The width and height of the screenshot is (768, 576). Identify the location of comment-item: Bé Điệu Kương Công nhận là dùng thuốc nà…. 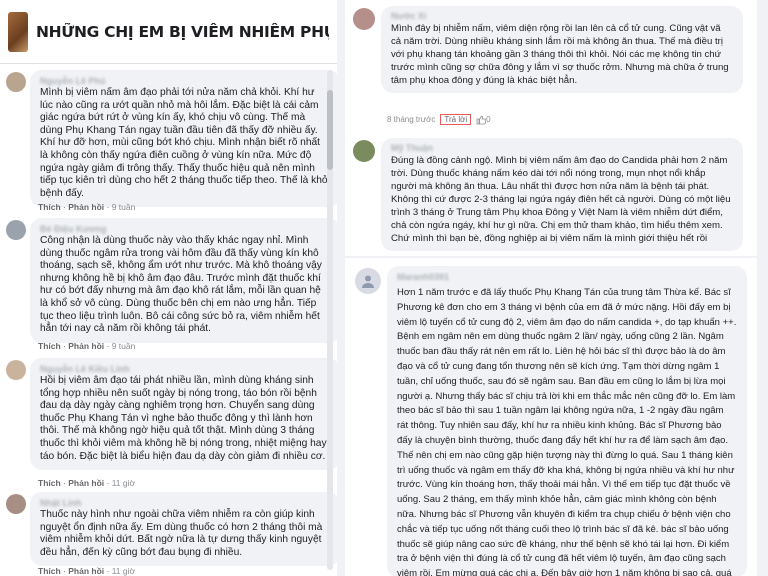
(173, 280).